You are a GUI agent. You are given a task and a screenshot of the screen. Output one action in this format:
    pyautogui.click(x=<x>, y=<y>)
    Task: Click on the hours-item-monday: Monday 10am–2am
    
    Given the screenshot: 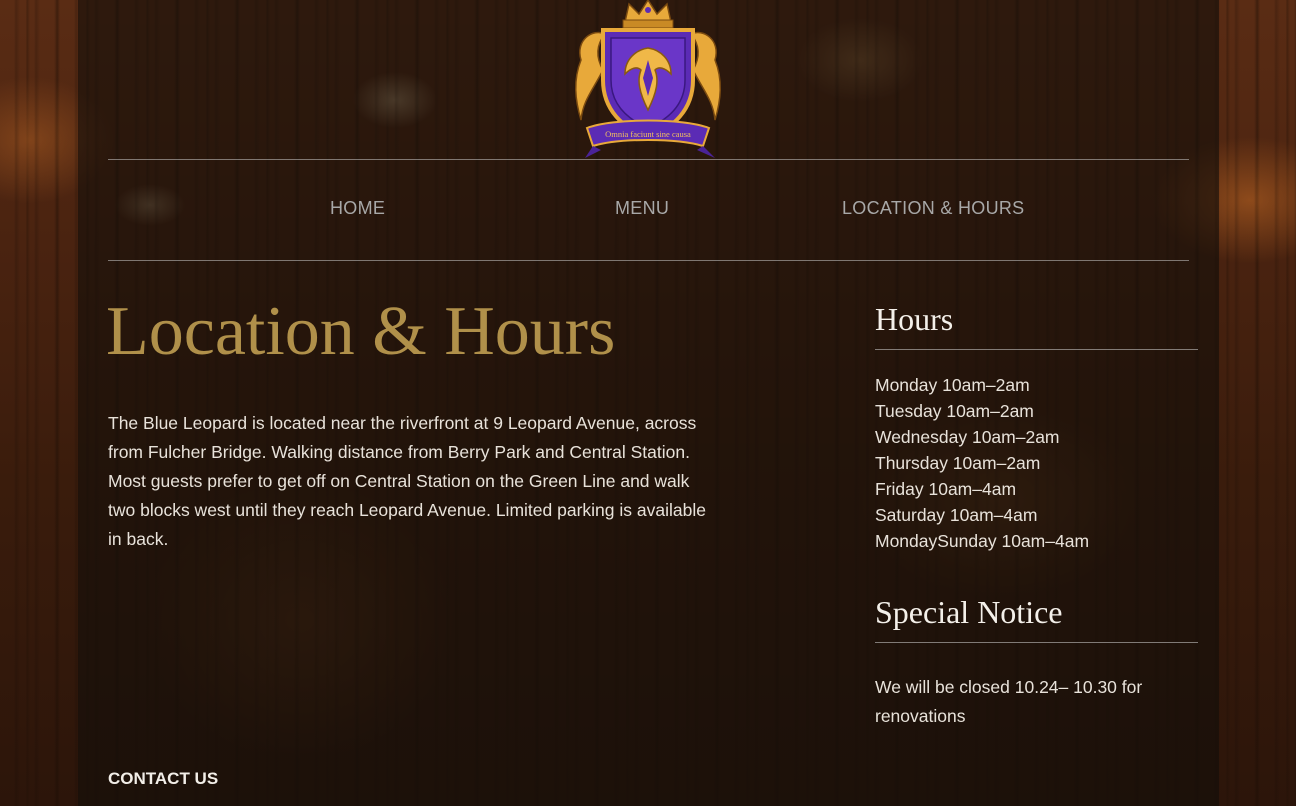 What is the action you would take?
    pyautogui.click(x=952, y=385)
    